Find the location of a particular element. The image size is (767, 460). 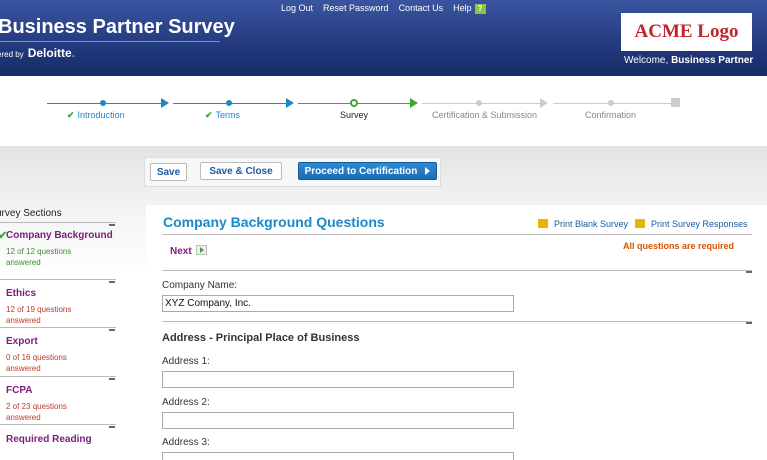

next-label: Next is located at coordinates (181, 251).